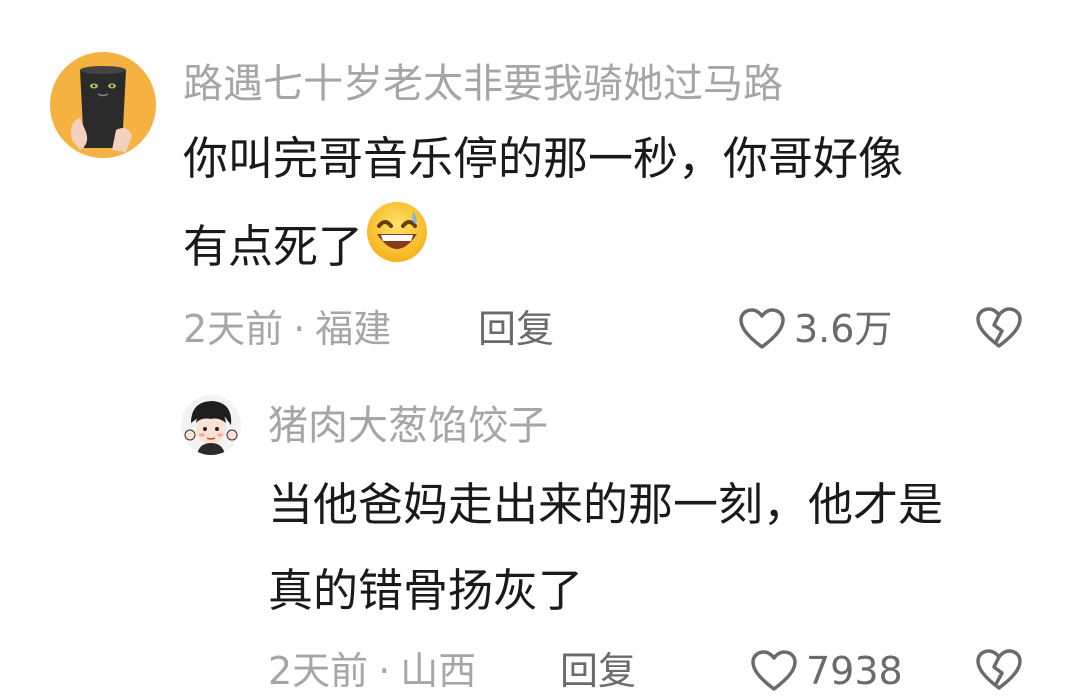 The image size is (1080, 696). I want to click on reply-text-line-1: 当他爸妈走出来的那一刻，他才是, so click(606, 504).